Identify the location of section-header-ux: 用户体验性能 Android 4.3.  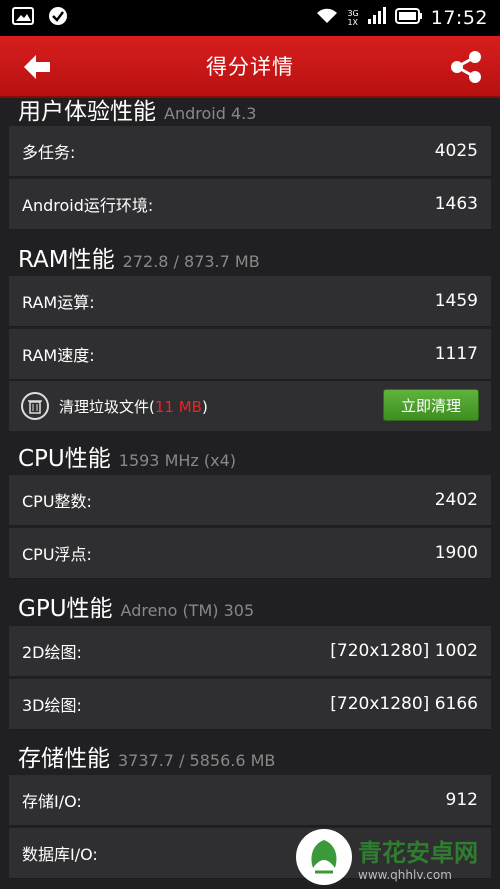
(137, 112).